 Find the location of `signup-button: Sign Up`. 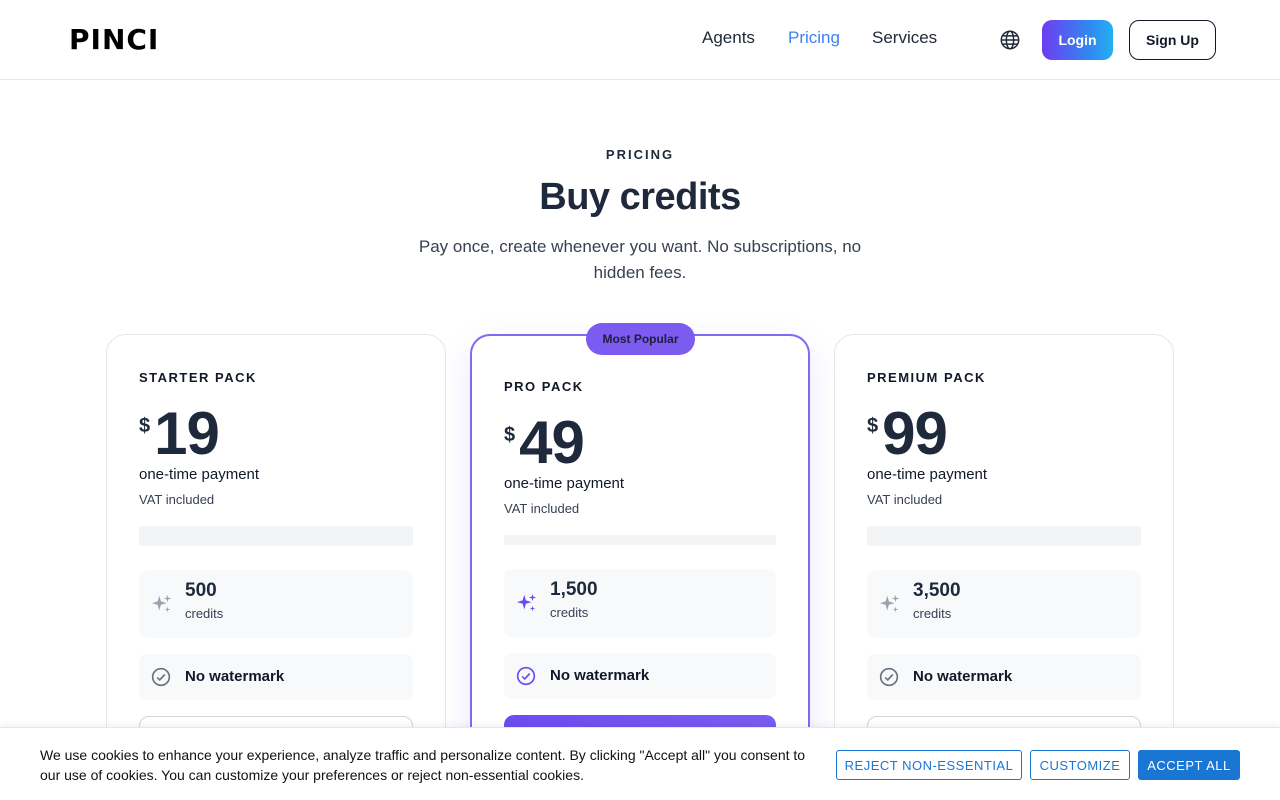

signup-button: Sign Up is located at coordinates (1172, 40).